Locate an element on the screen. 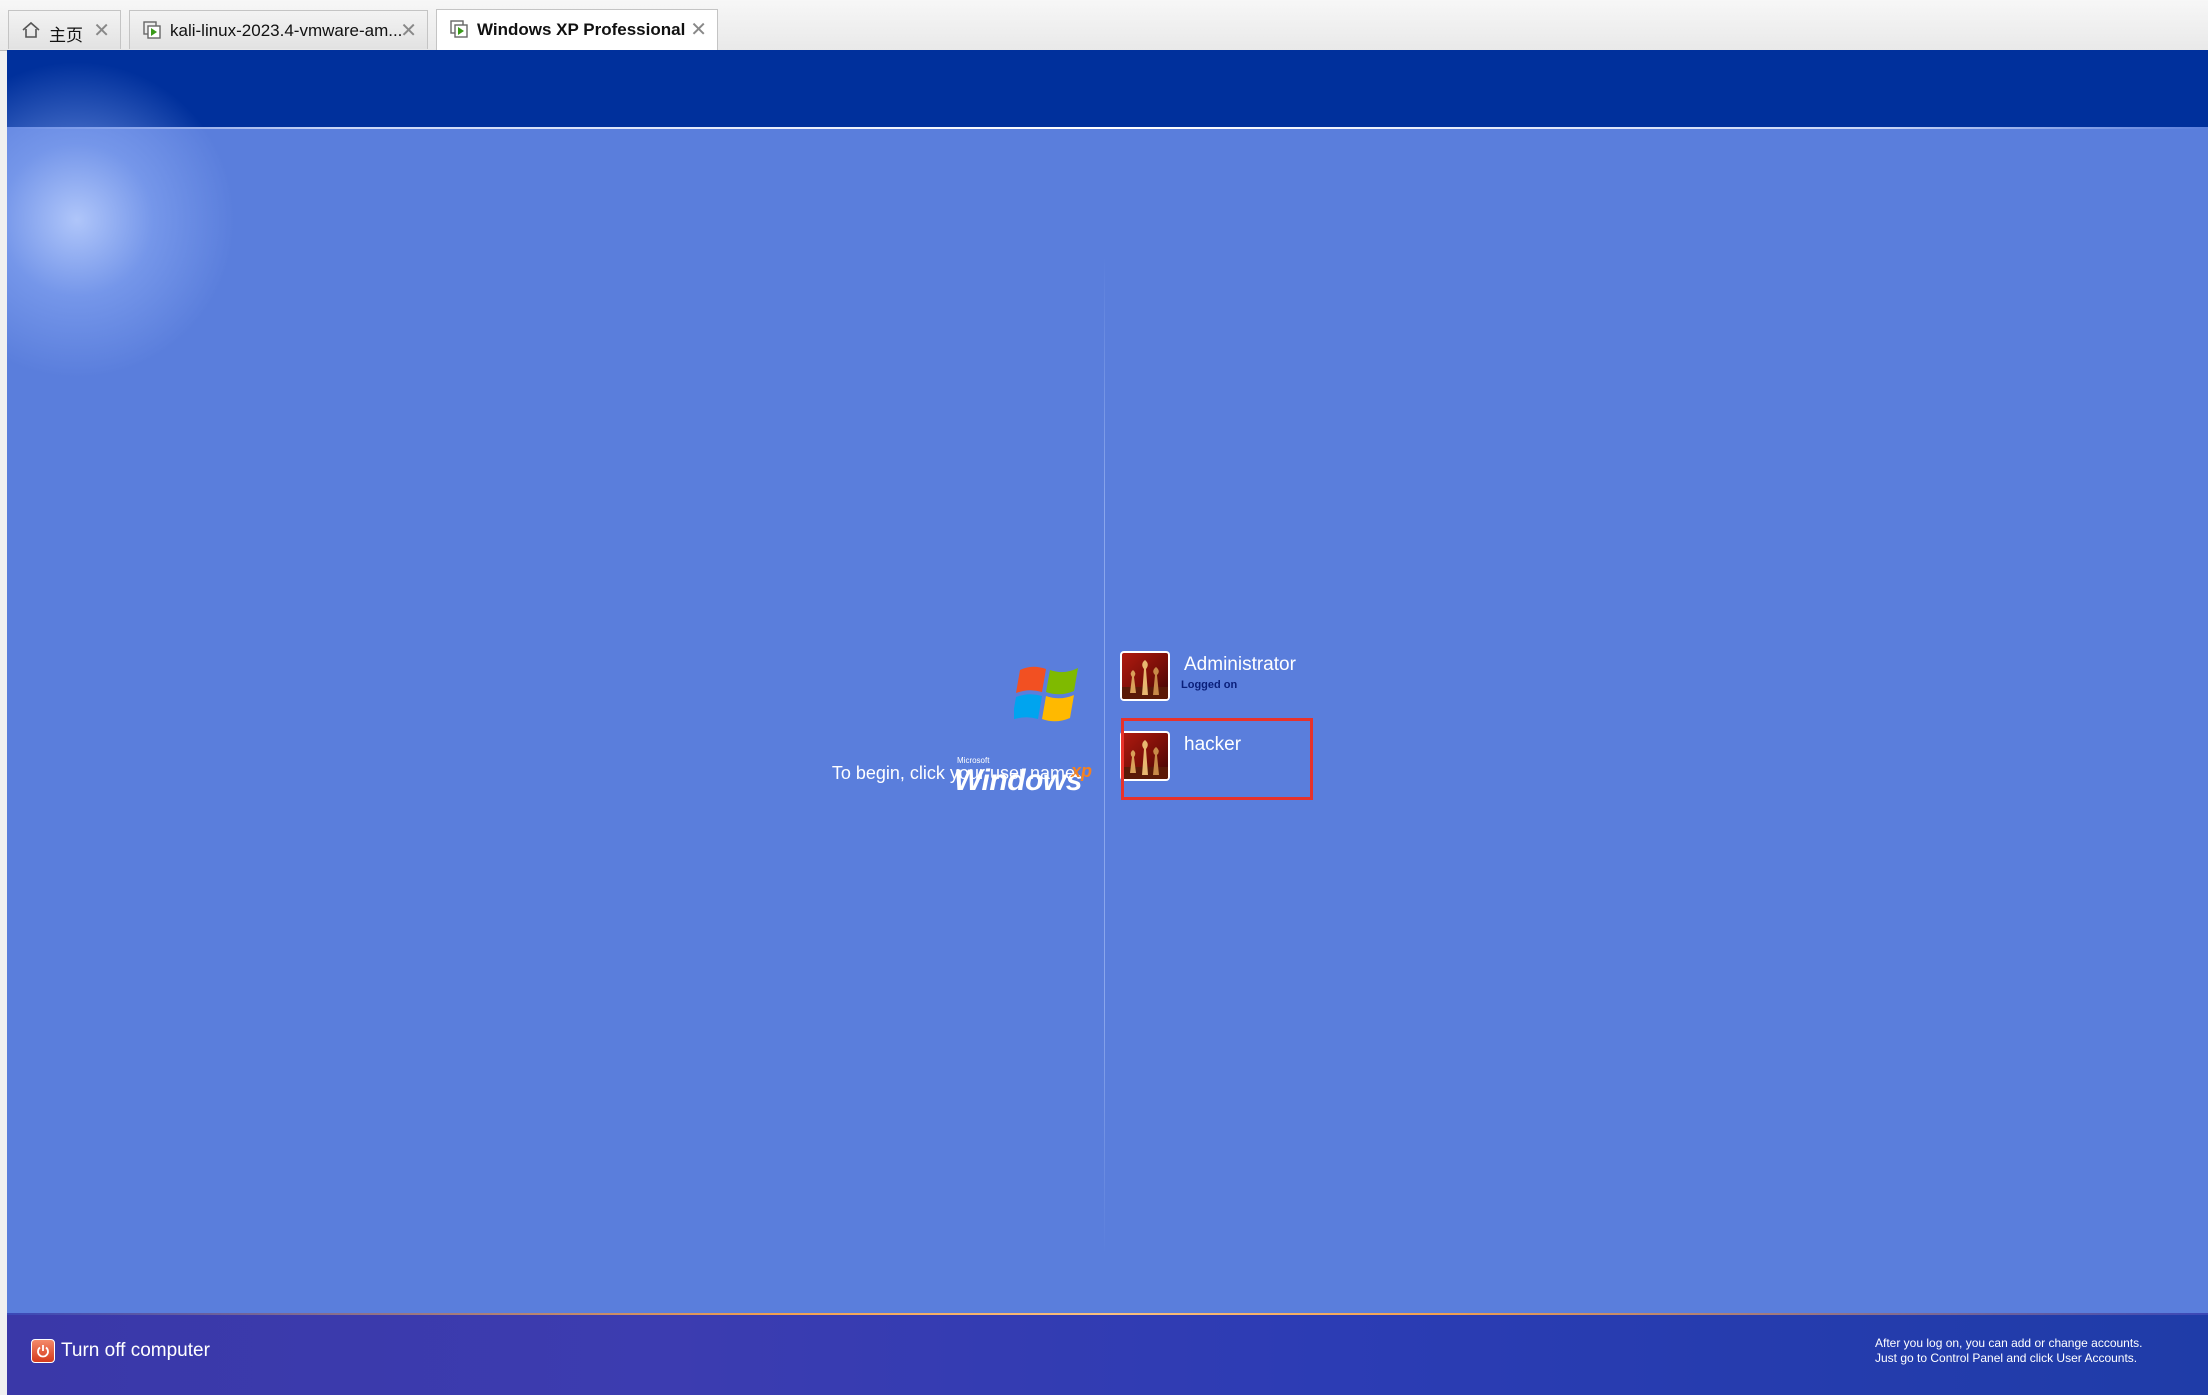 The height and width of the screenshot is (1395, 2208). tab-kali-linux: kali-linux-2023.4-vmware-am... ✕ is located at coordinates (278, 29).